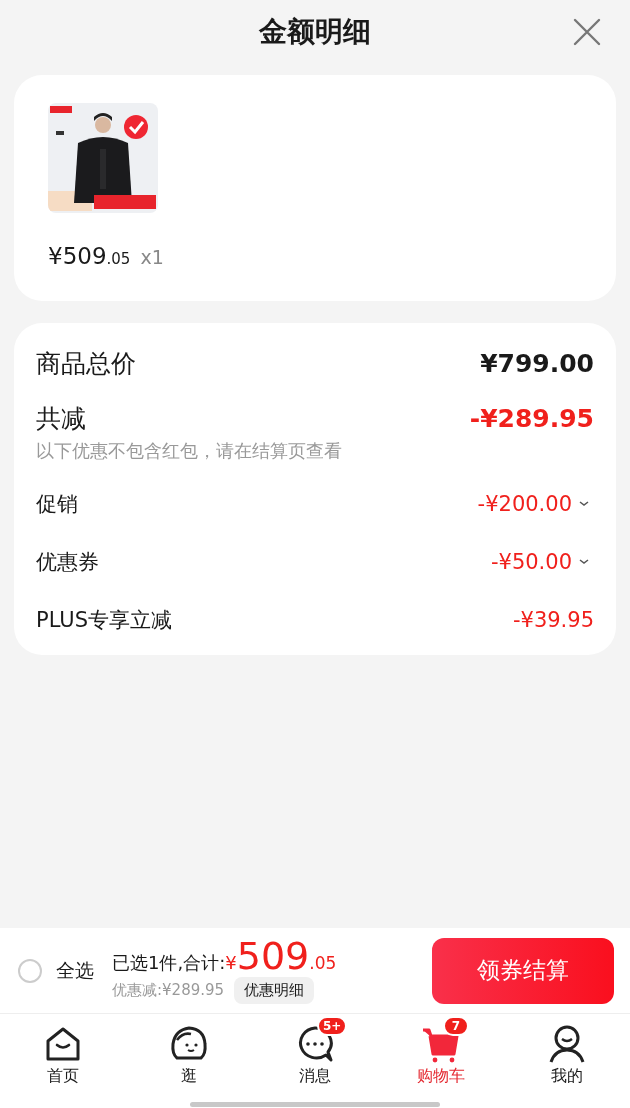 Image resolution: width=630 pixels, height=1108 pixels. Describe the element at coordinates (189, 451) in the screenshot. I see `discount-note: 以下优惠不包含红包，请在结算页查看` at that location.